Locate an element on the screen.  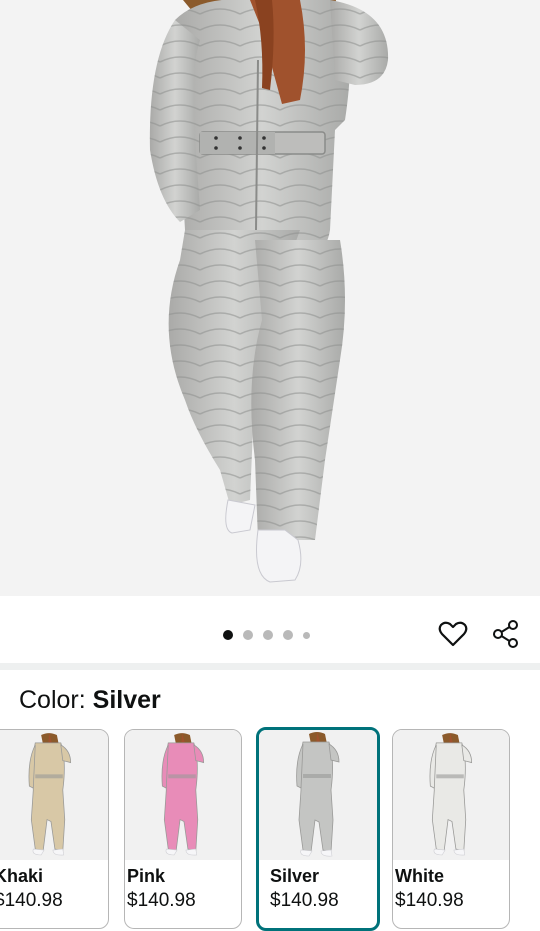
color-swatch-silver: Silver $140.98 is located at coordinates (318, 829).